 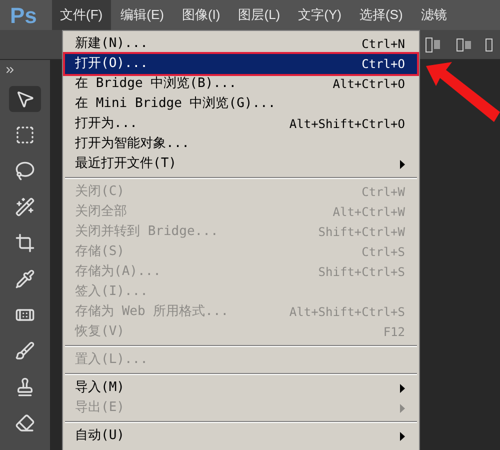 What do you see at coordinates (101, 212) in the screenshot?
I see `menu-item-label: 关闭全部` at bounding box center [101, 212].